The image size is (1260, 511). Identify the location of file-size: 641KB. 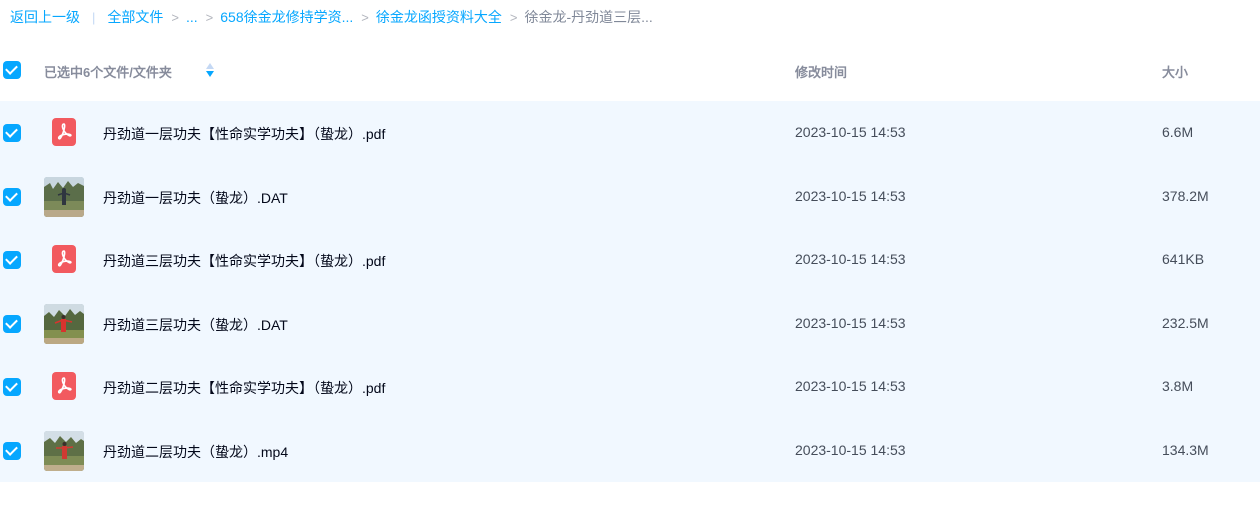
(1183, 259).